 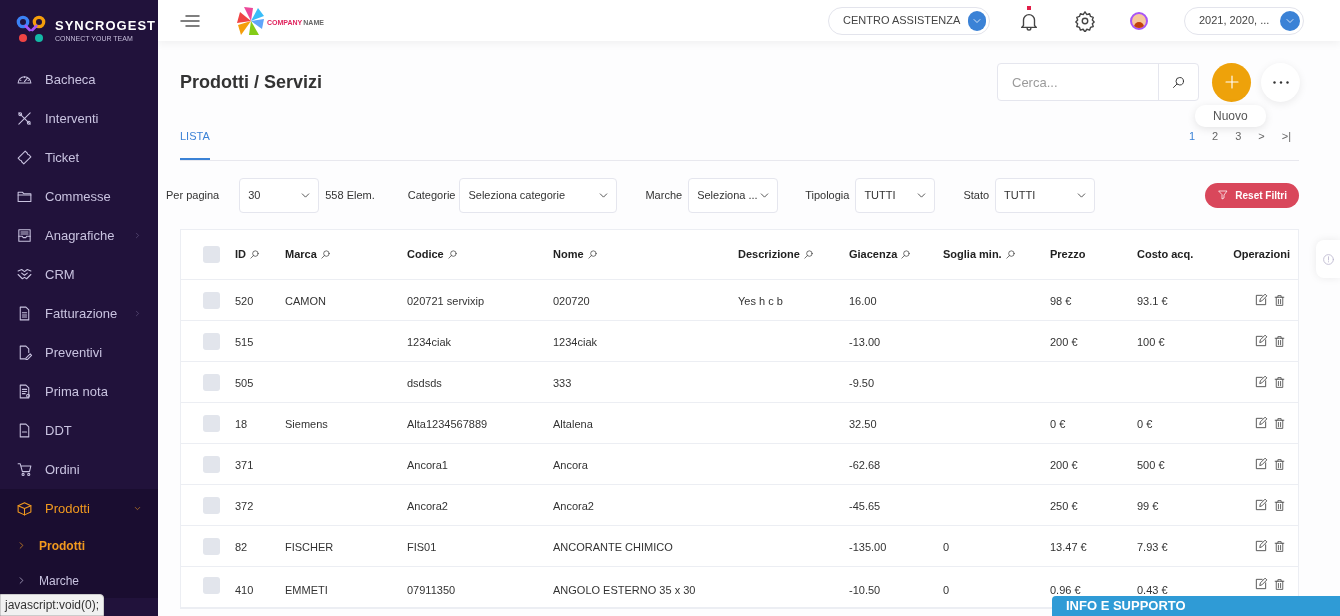 I want to click on select-field: Seleziona categorie, so click(x=538, y=195).